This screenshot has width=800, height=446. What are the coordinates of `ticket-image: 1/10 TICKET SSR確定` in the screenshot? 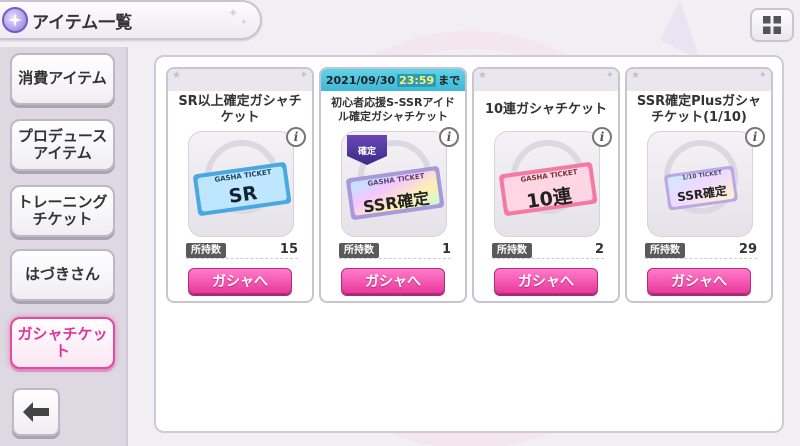 It's located at (700, 184).